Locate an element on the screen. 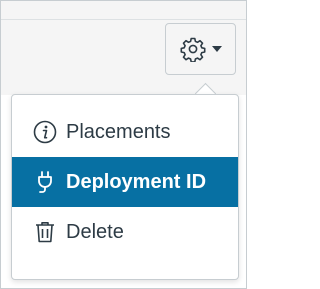  menu-item-label: Delete is located at coordinates (95, 231).